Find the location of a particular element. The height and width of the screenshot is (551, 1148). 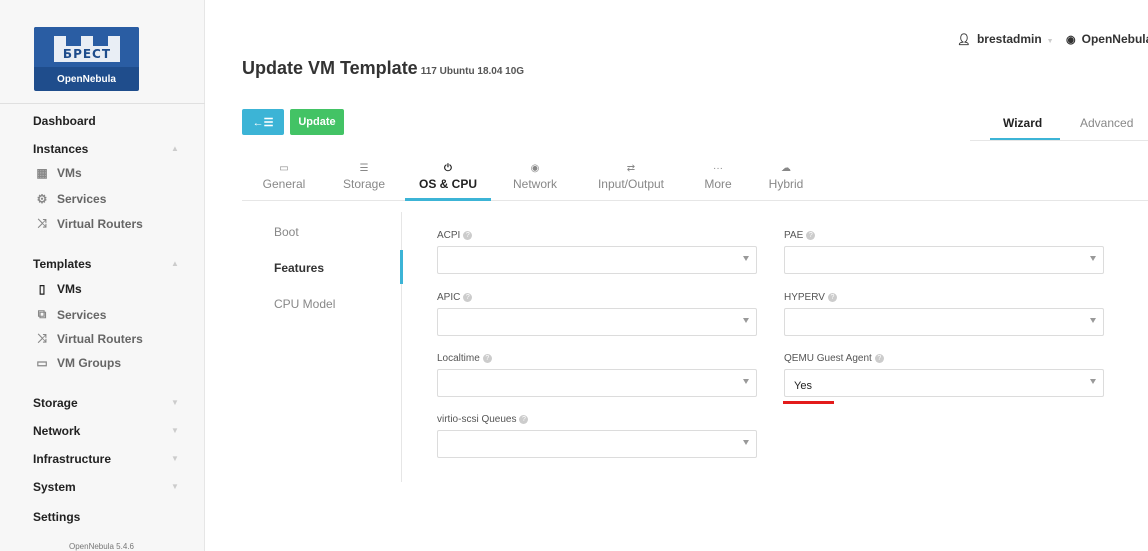

tab-input-output: ⇄ Input/Output is located at coordinates (631, 177).